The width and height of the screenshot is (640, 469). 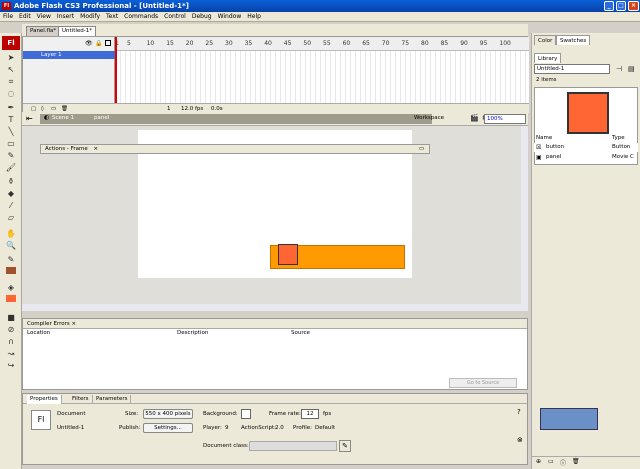 What do you see at coordinates (11, 206) in the screenshot?
I see `eyedropper-icon: ⁄` at bounding box center [11, 206].